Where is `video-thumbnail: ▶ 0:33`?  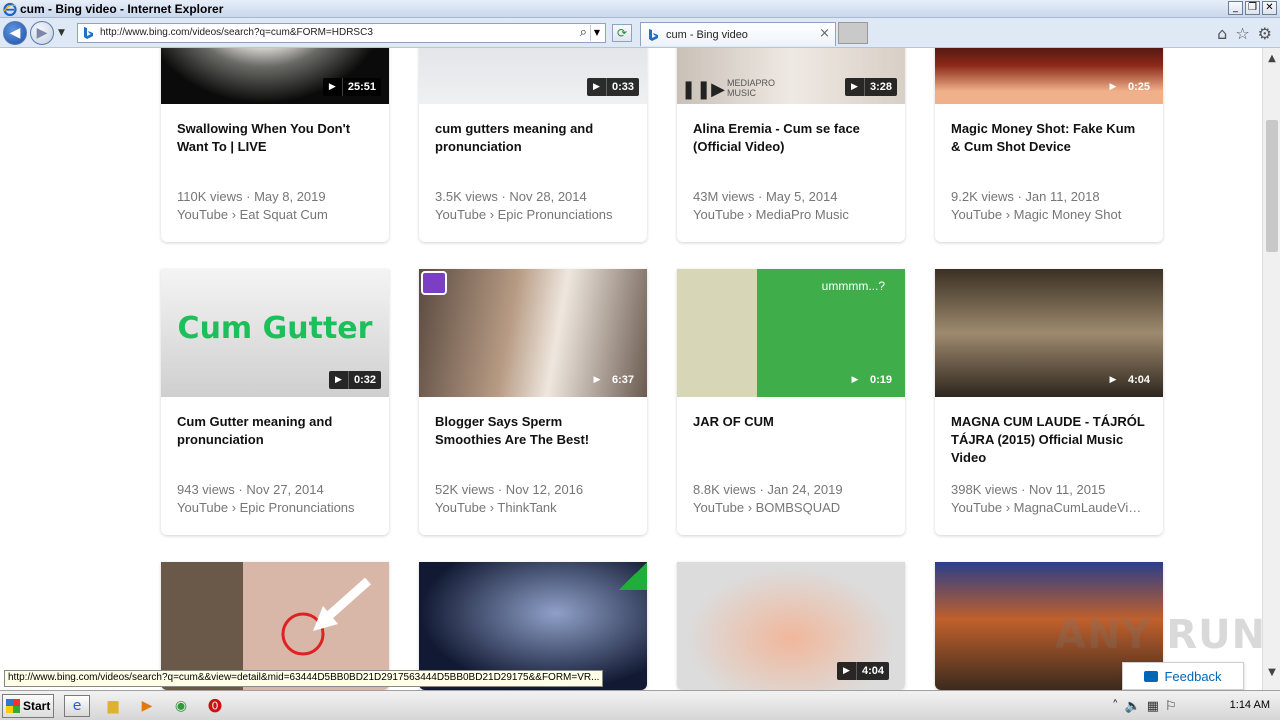 video-thumbnail: ▶ 0:33 is located at coordinates (533, 76).